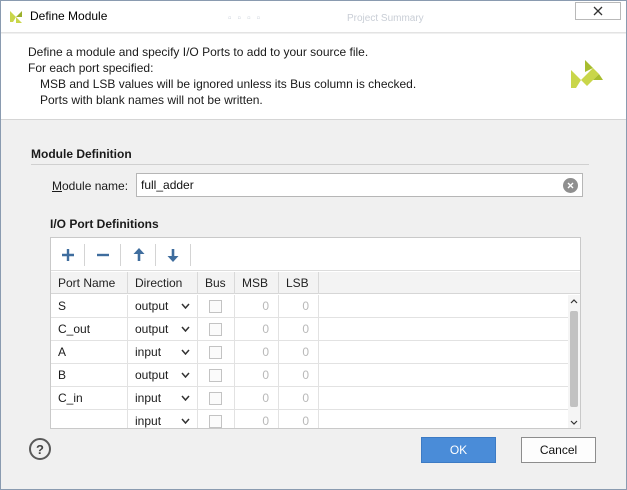  I want to click on help-icon: ?, so click(40, 449).